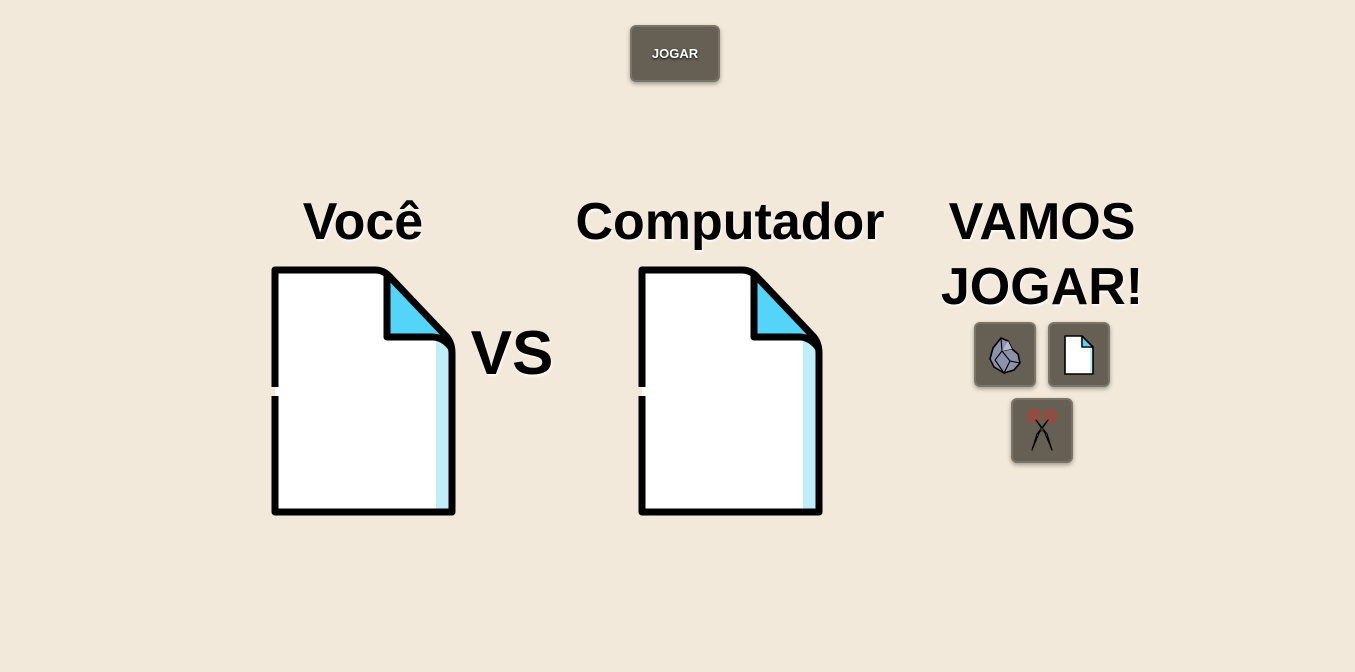 Image resolution: width=1355 pixels, height=672 pixels. I want to click on paper-file-icon, so click(1079, 355).